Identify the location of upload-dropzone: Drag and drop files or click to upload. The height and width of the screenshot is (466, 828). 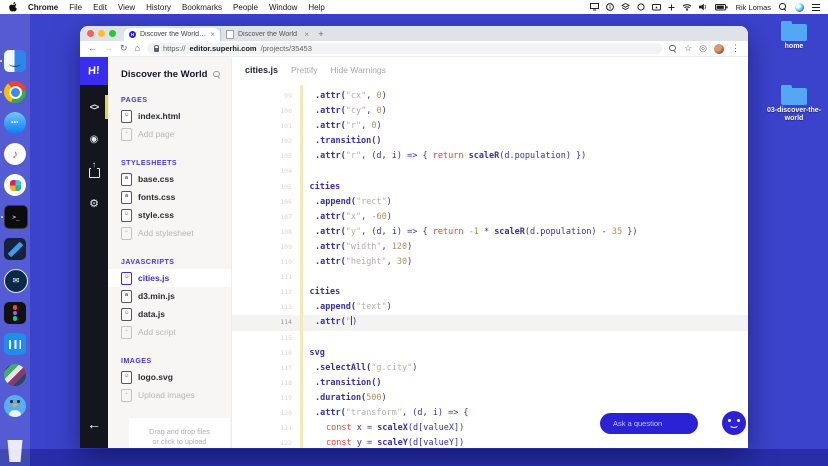
(179, 433).